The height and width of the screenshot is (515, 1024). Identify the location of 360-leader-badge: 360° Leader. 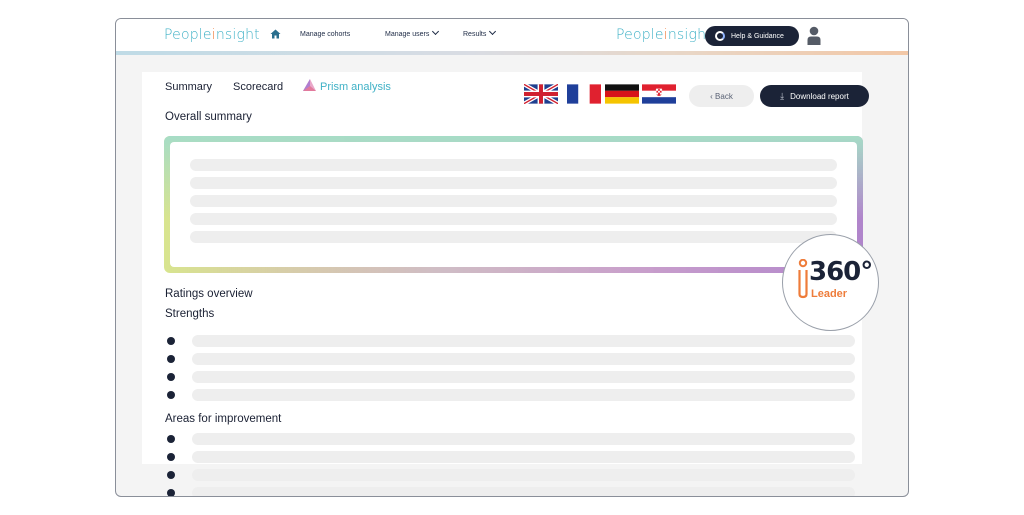
(830, 282).